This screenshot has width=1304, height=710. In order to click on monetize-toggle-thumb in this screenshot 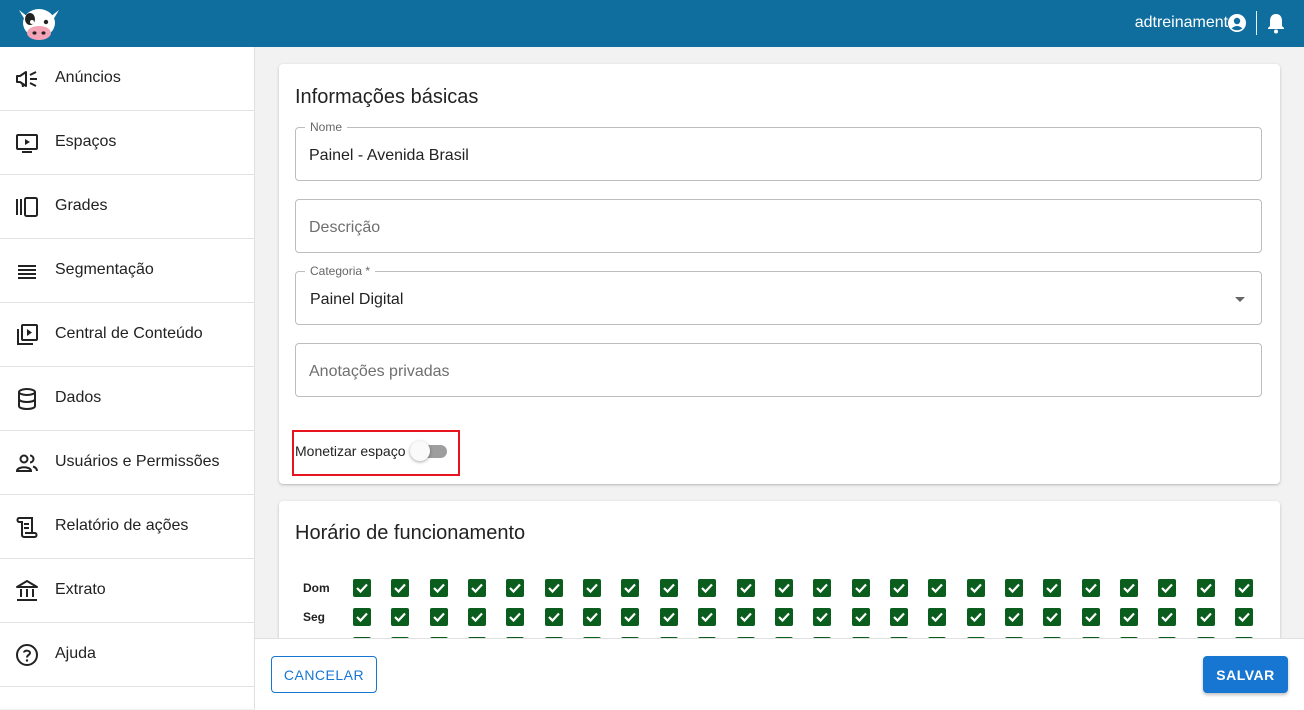, I will do `click(420, 451)`.